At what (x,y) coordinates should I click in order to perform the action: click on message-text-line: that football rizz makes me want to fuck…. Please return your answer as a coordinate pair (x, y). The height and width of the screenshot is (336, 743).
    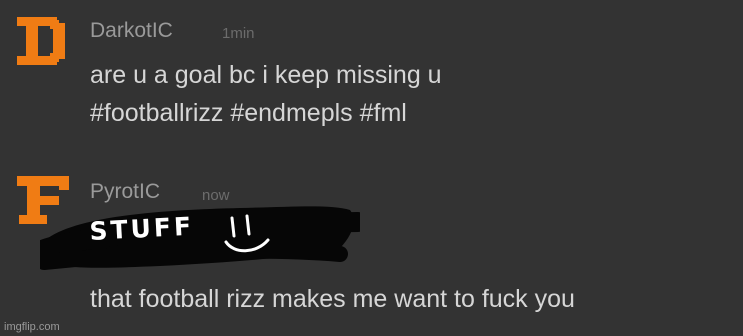
    Looking at the image, I should click on (332, 299).